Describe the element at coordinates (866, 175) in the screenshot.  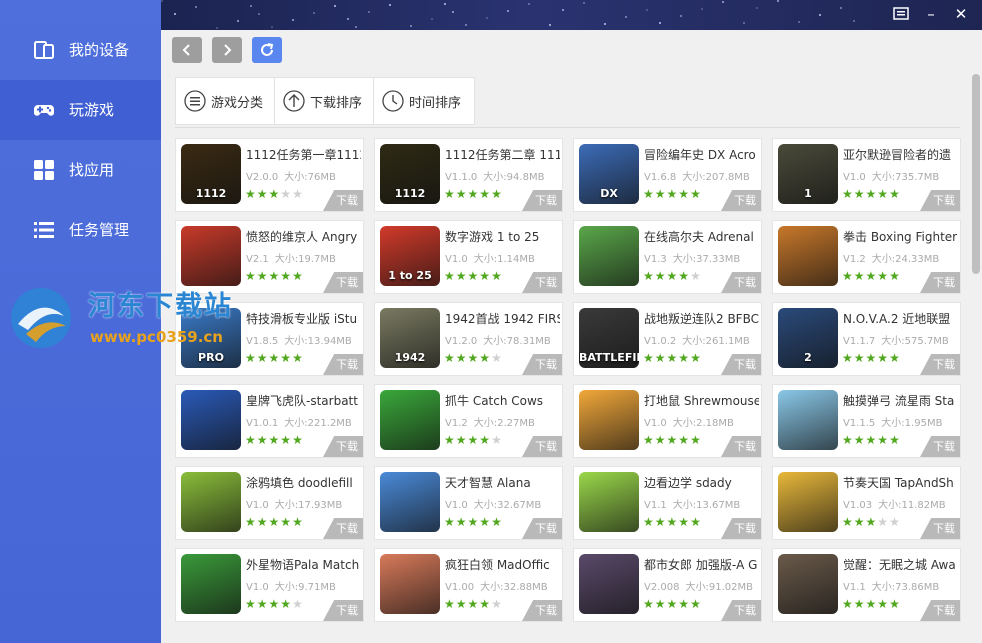
I see `game-card: 1 亚尔默逊冒险者的遗 V1.0 大小:735.7MB ★★★★★ 下载` at that location.